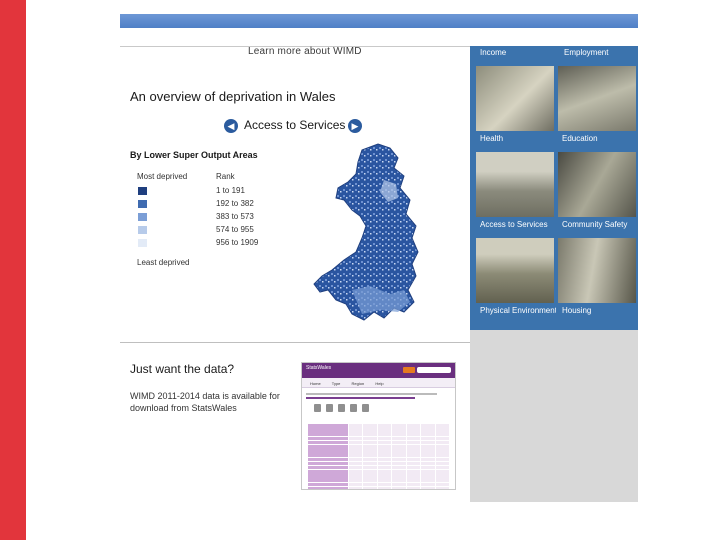 This screenshot has width=720, height=540. What do you see at coordinates (336, 383) in the screenshot?
I see `statswales-nav-item: Type` at bounding box center [336, 383].